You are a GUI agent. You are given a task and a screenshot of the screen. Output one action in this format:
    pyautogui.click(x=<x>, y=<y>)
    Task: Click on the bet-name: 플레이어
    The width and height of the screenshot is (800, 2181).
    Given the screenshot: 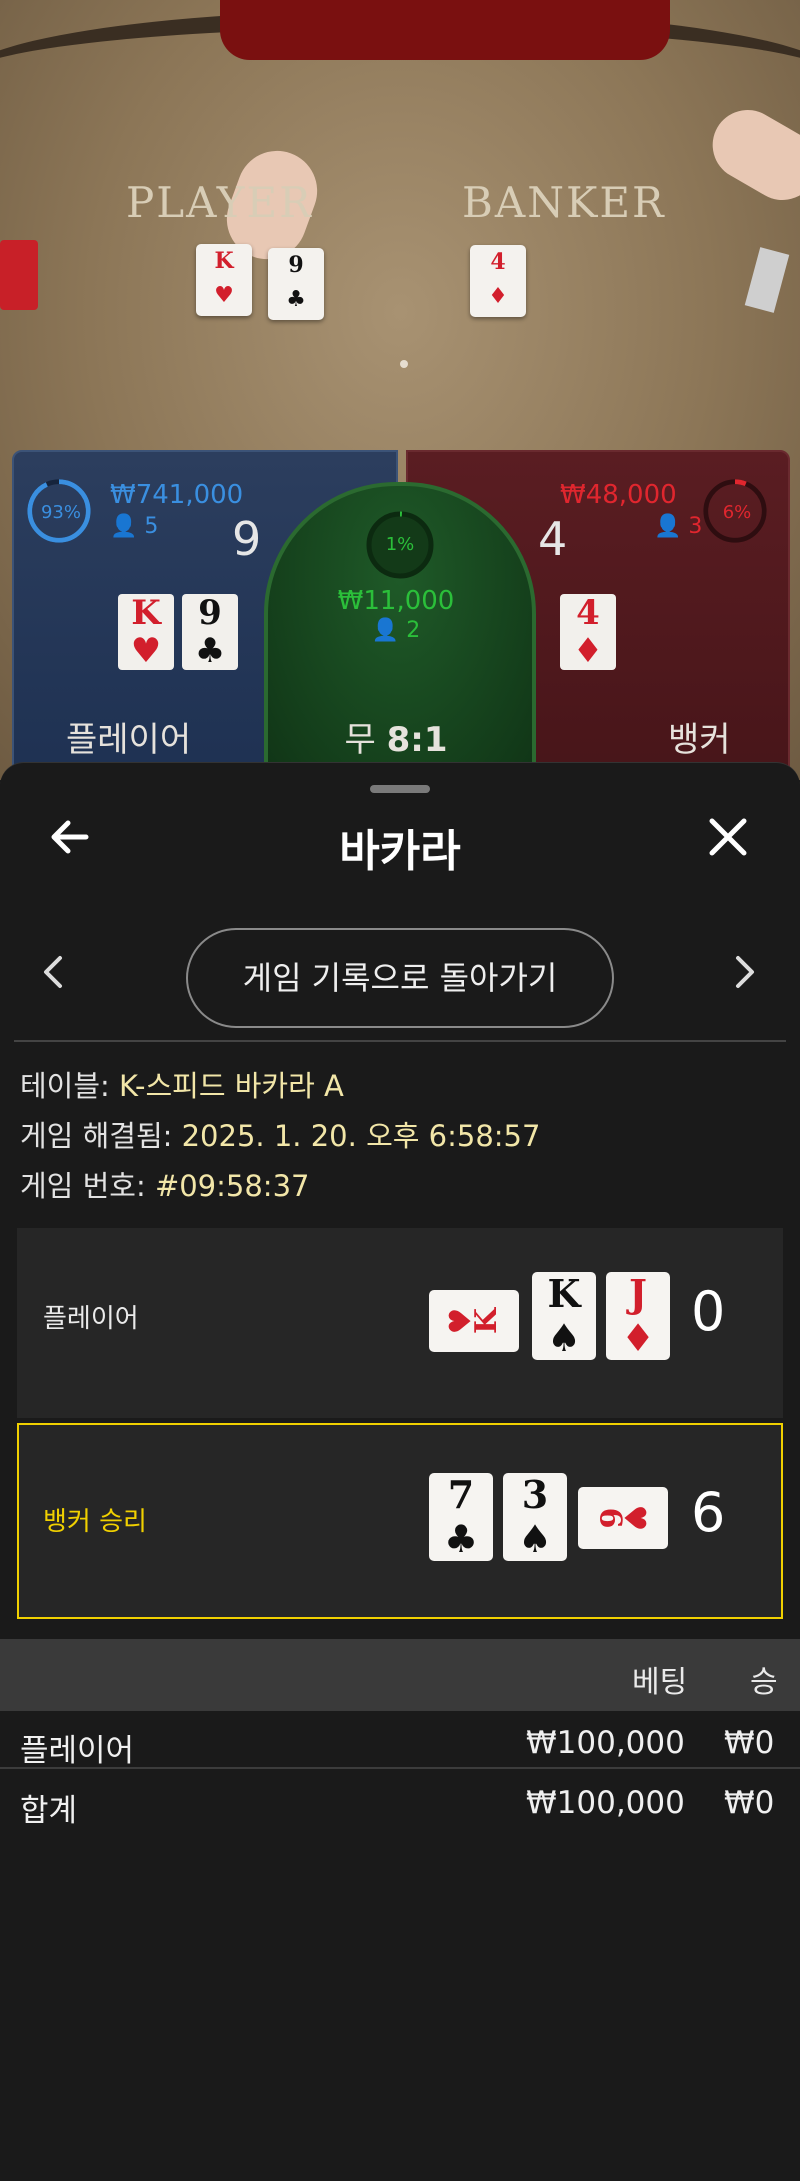 What is the action you would take?
    pyautogui.click(x=77, y=1751)
    